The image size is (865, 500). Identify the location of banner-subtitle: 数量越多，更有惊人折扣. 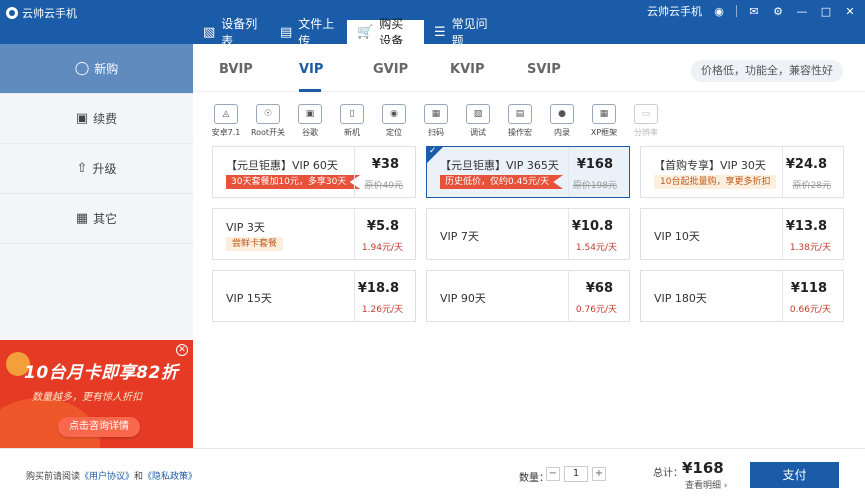
(87, 397).